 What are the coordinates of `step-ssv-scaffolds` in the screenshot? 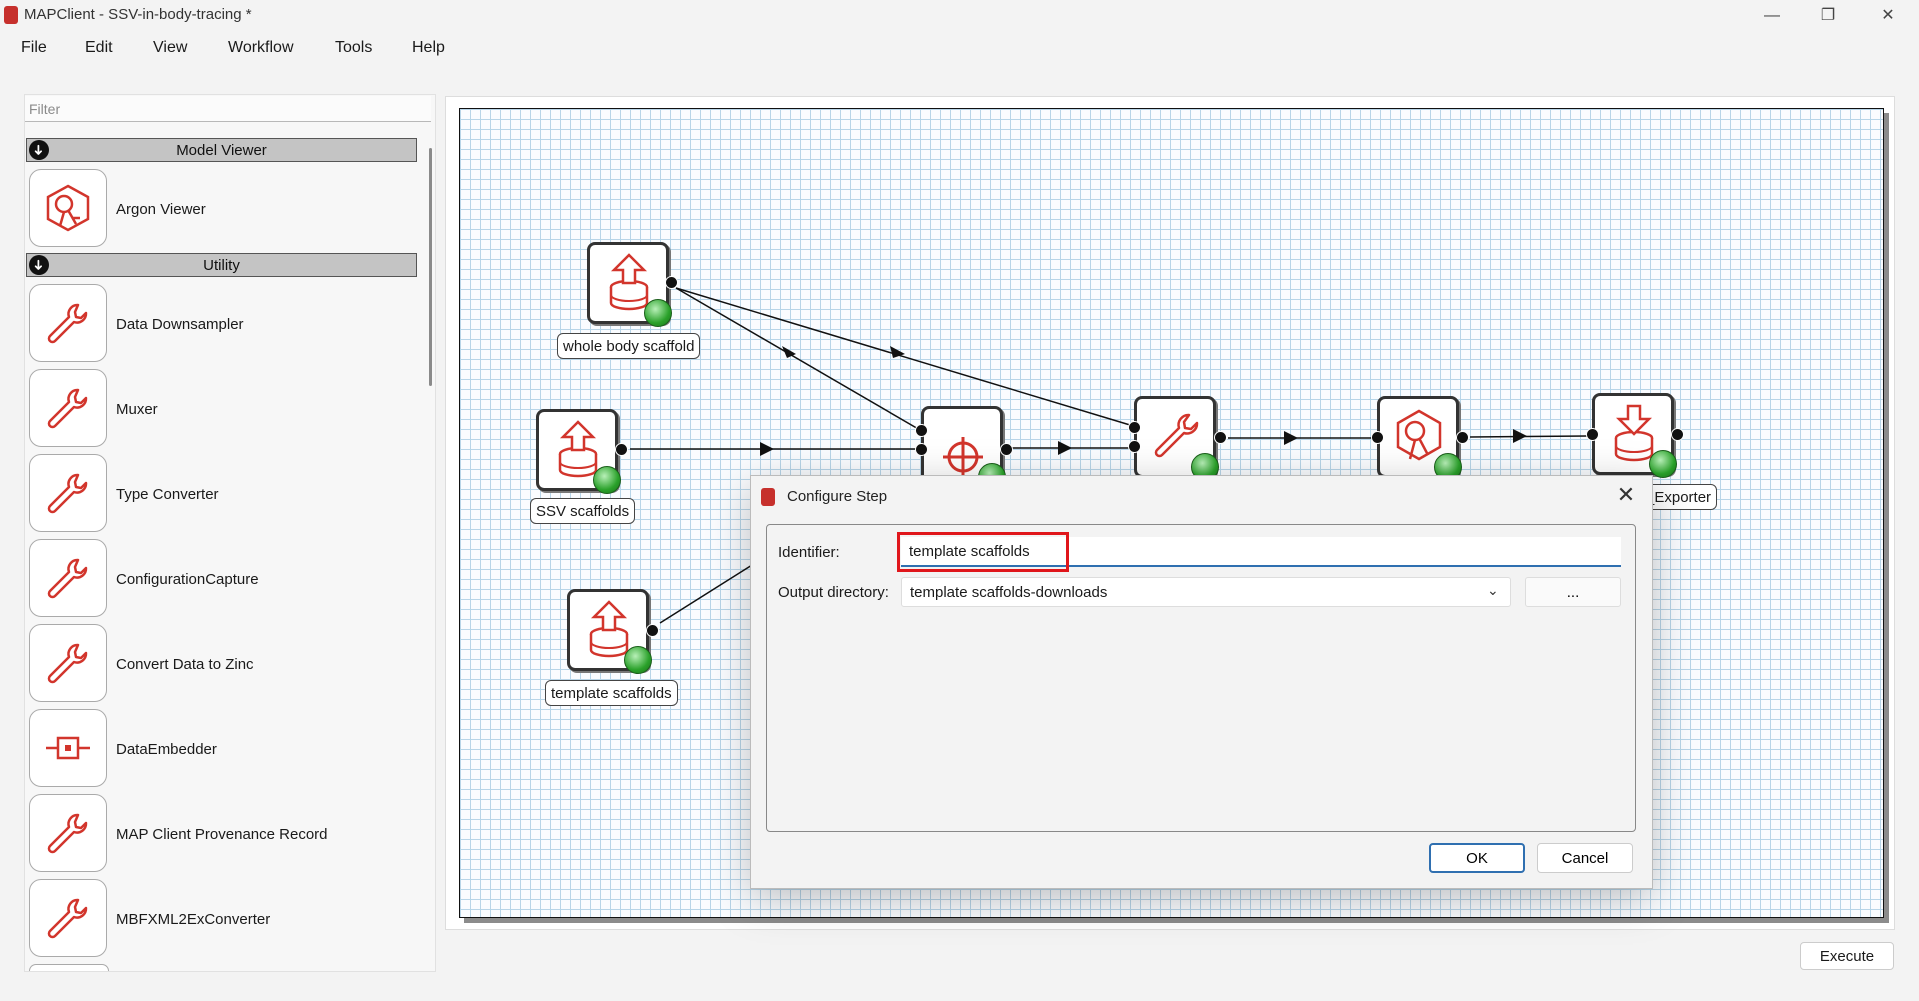 It's located at (578, 451).